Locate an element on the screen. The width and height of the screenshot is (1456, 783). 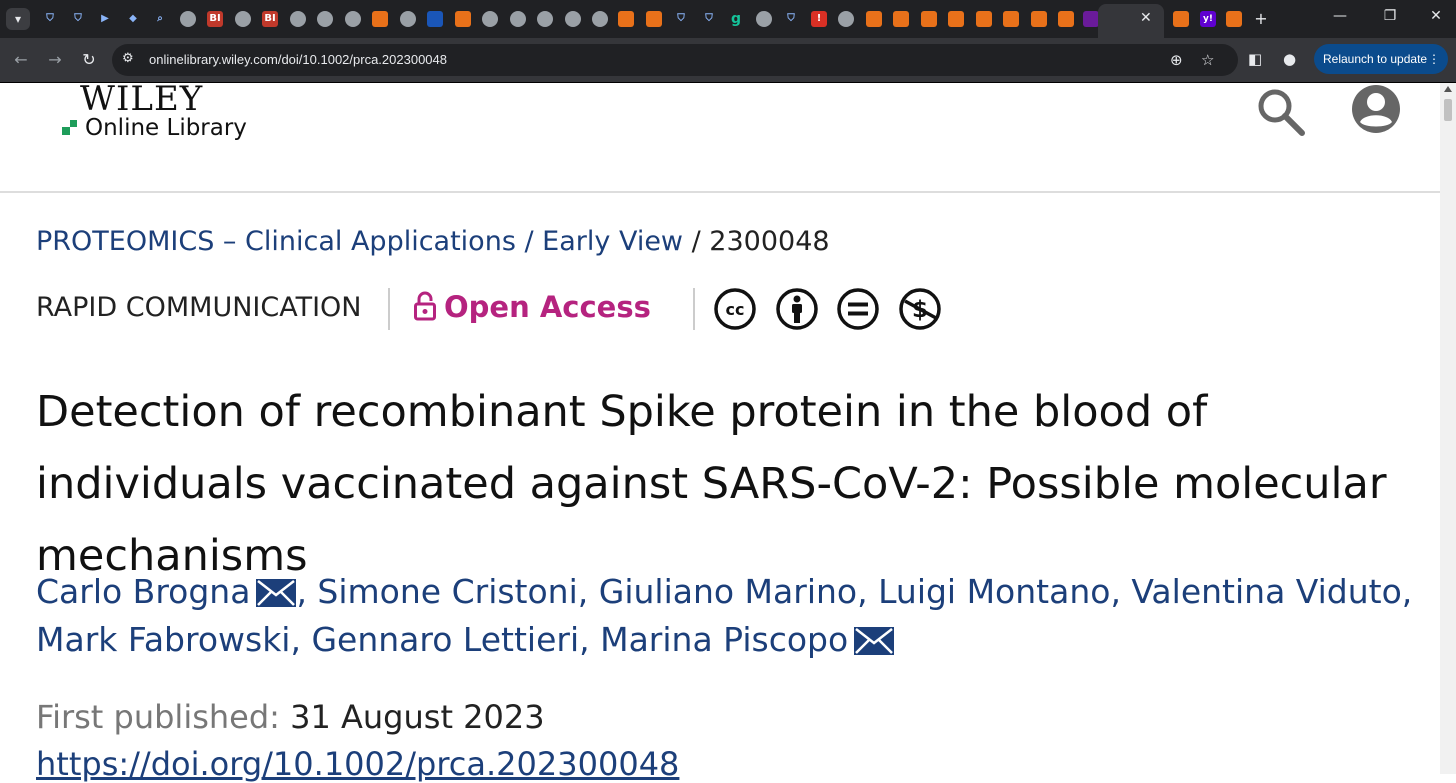
tab-search-button: ▾ is located at coordinates (18, 19).